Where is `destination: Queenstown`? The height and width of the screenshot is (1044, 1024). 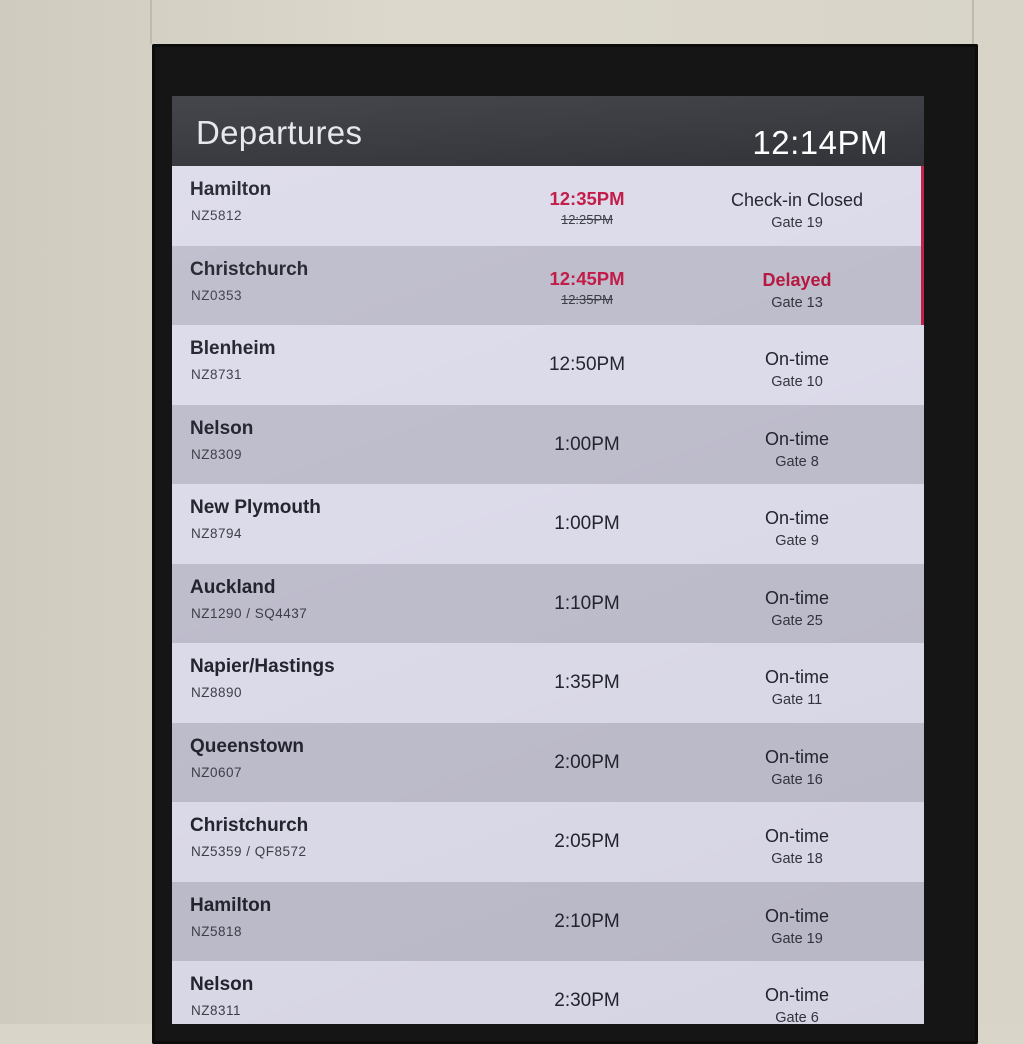
destination: Queenstown is located at coordinates (247, 746).